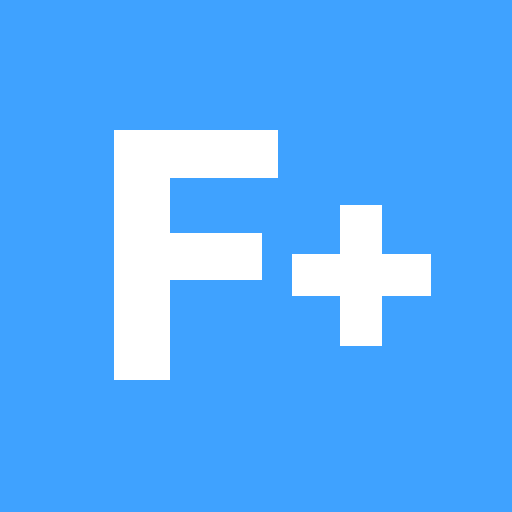 This screenshot has width=512, height=512. What do you see at coordinates (188, 256) in the screenshot?
I see `letter-f-middle-arm` at bounding box center [188, 256].